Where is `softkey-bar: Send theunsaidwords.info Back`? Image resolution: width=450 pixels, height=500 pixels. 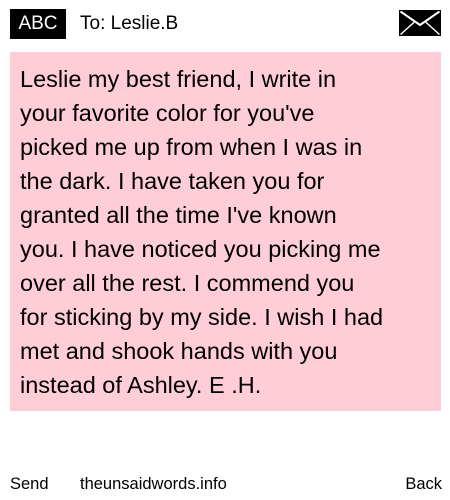
softkey-bar: Send theunsaidwords.info Back is located at coordinates (225, 484).